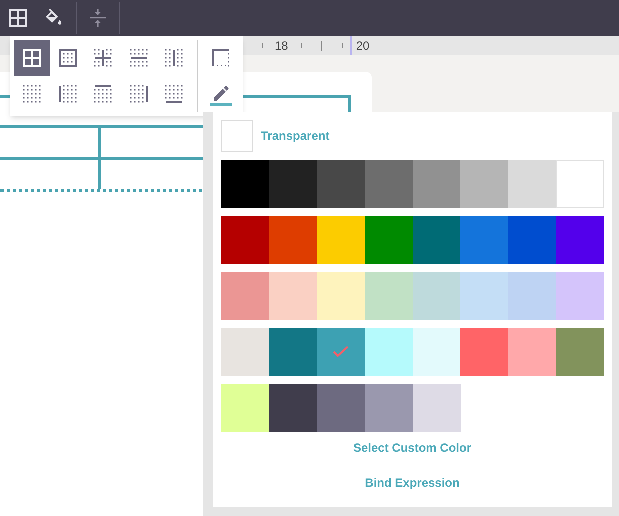 The width and height of the screenshot is (619, 516). Describe the element at coordinates (237, 136) in the screenshot. I see `transparent-swatch` at that location.